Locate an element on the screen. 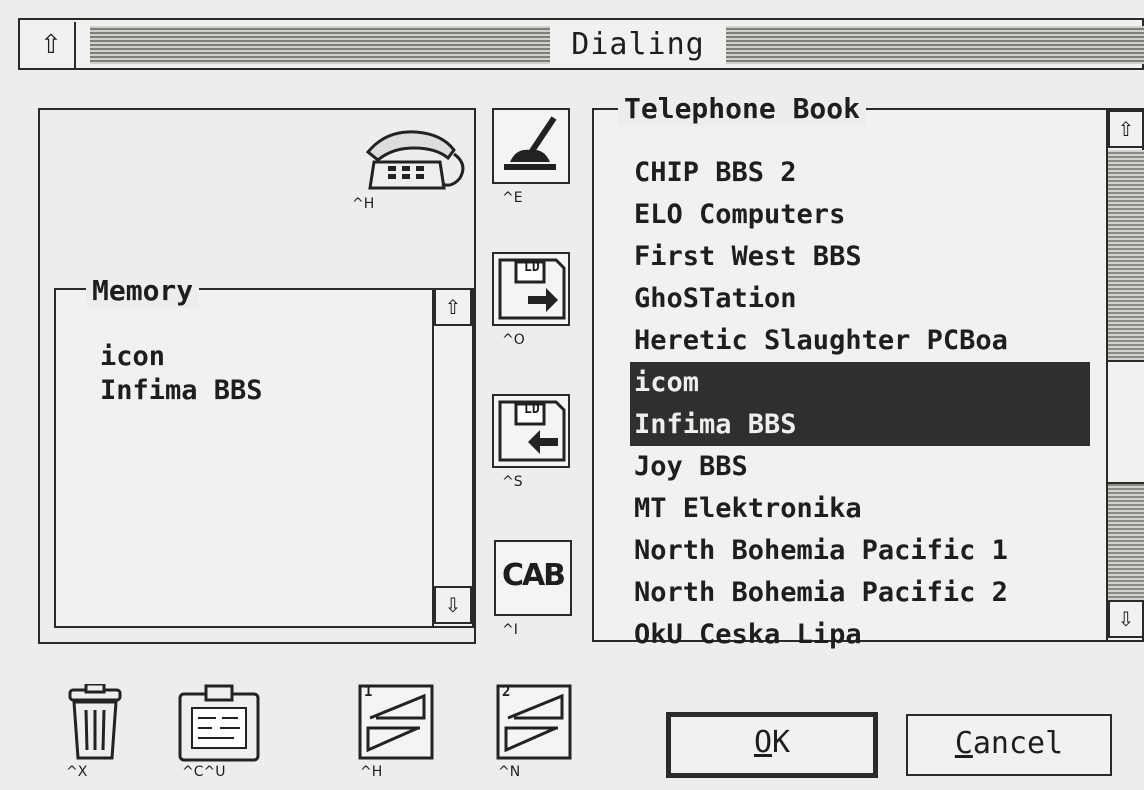 The height and width of the screenshot is (790, 1144). telephone-book-entry: MT Elektronika is located at coordinates (862, 509).